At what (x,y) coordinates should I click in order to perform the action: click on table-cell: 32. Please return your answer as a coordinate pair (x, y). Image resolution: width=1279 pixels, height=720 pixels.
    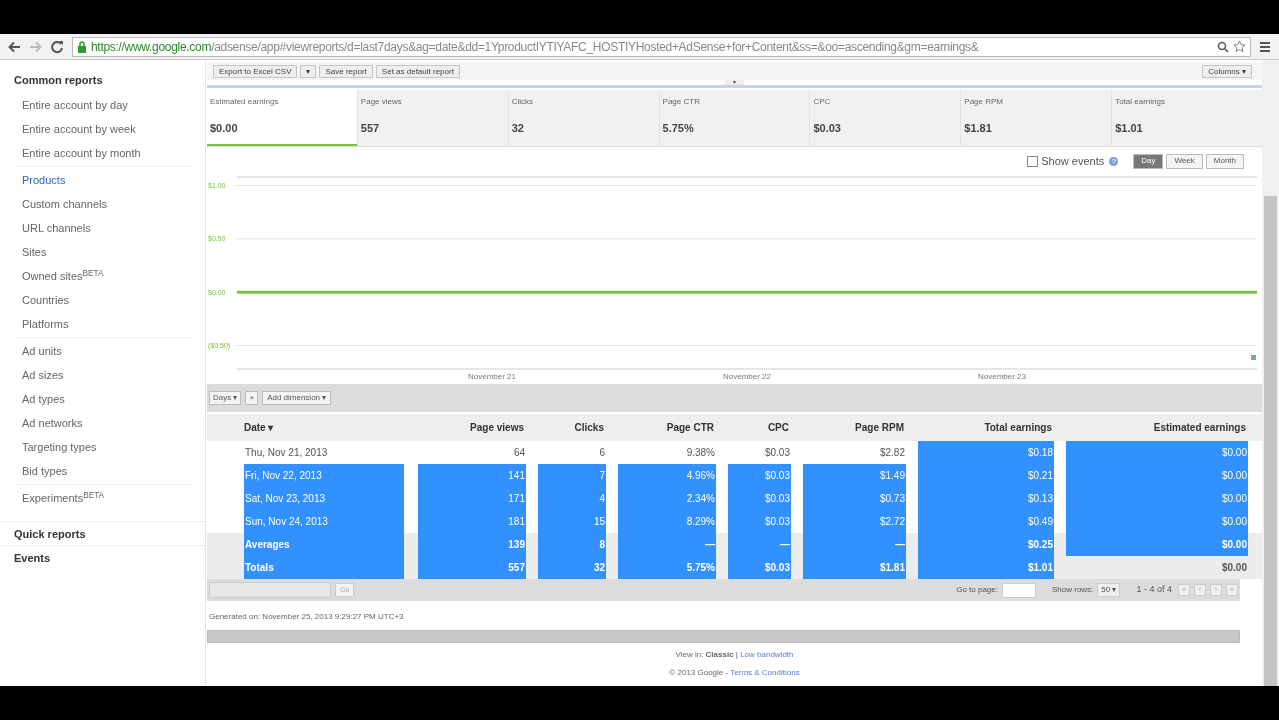
    Looking at the image, I should click on (572, 567).